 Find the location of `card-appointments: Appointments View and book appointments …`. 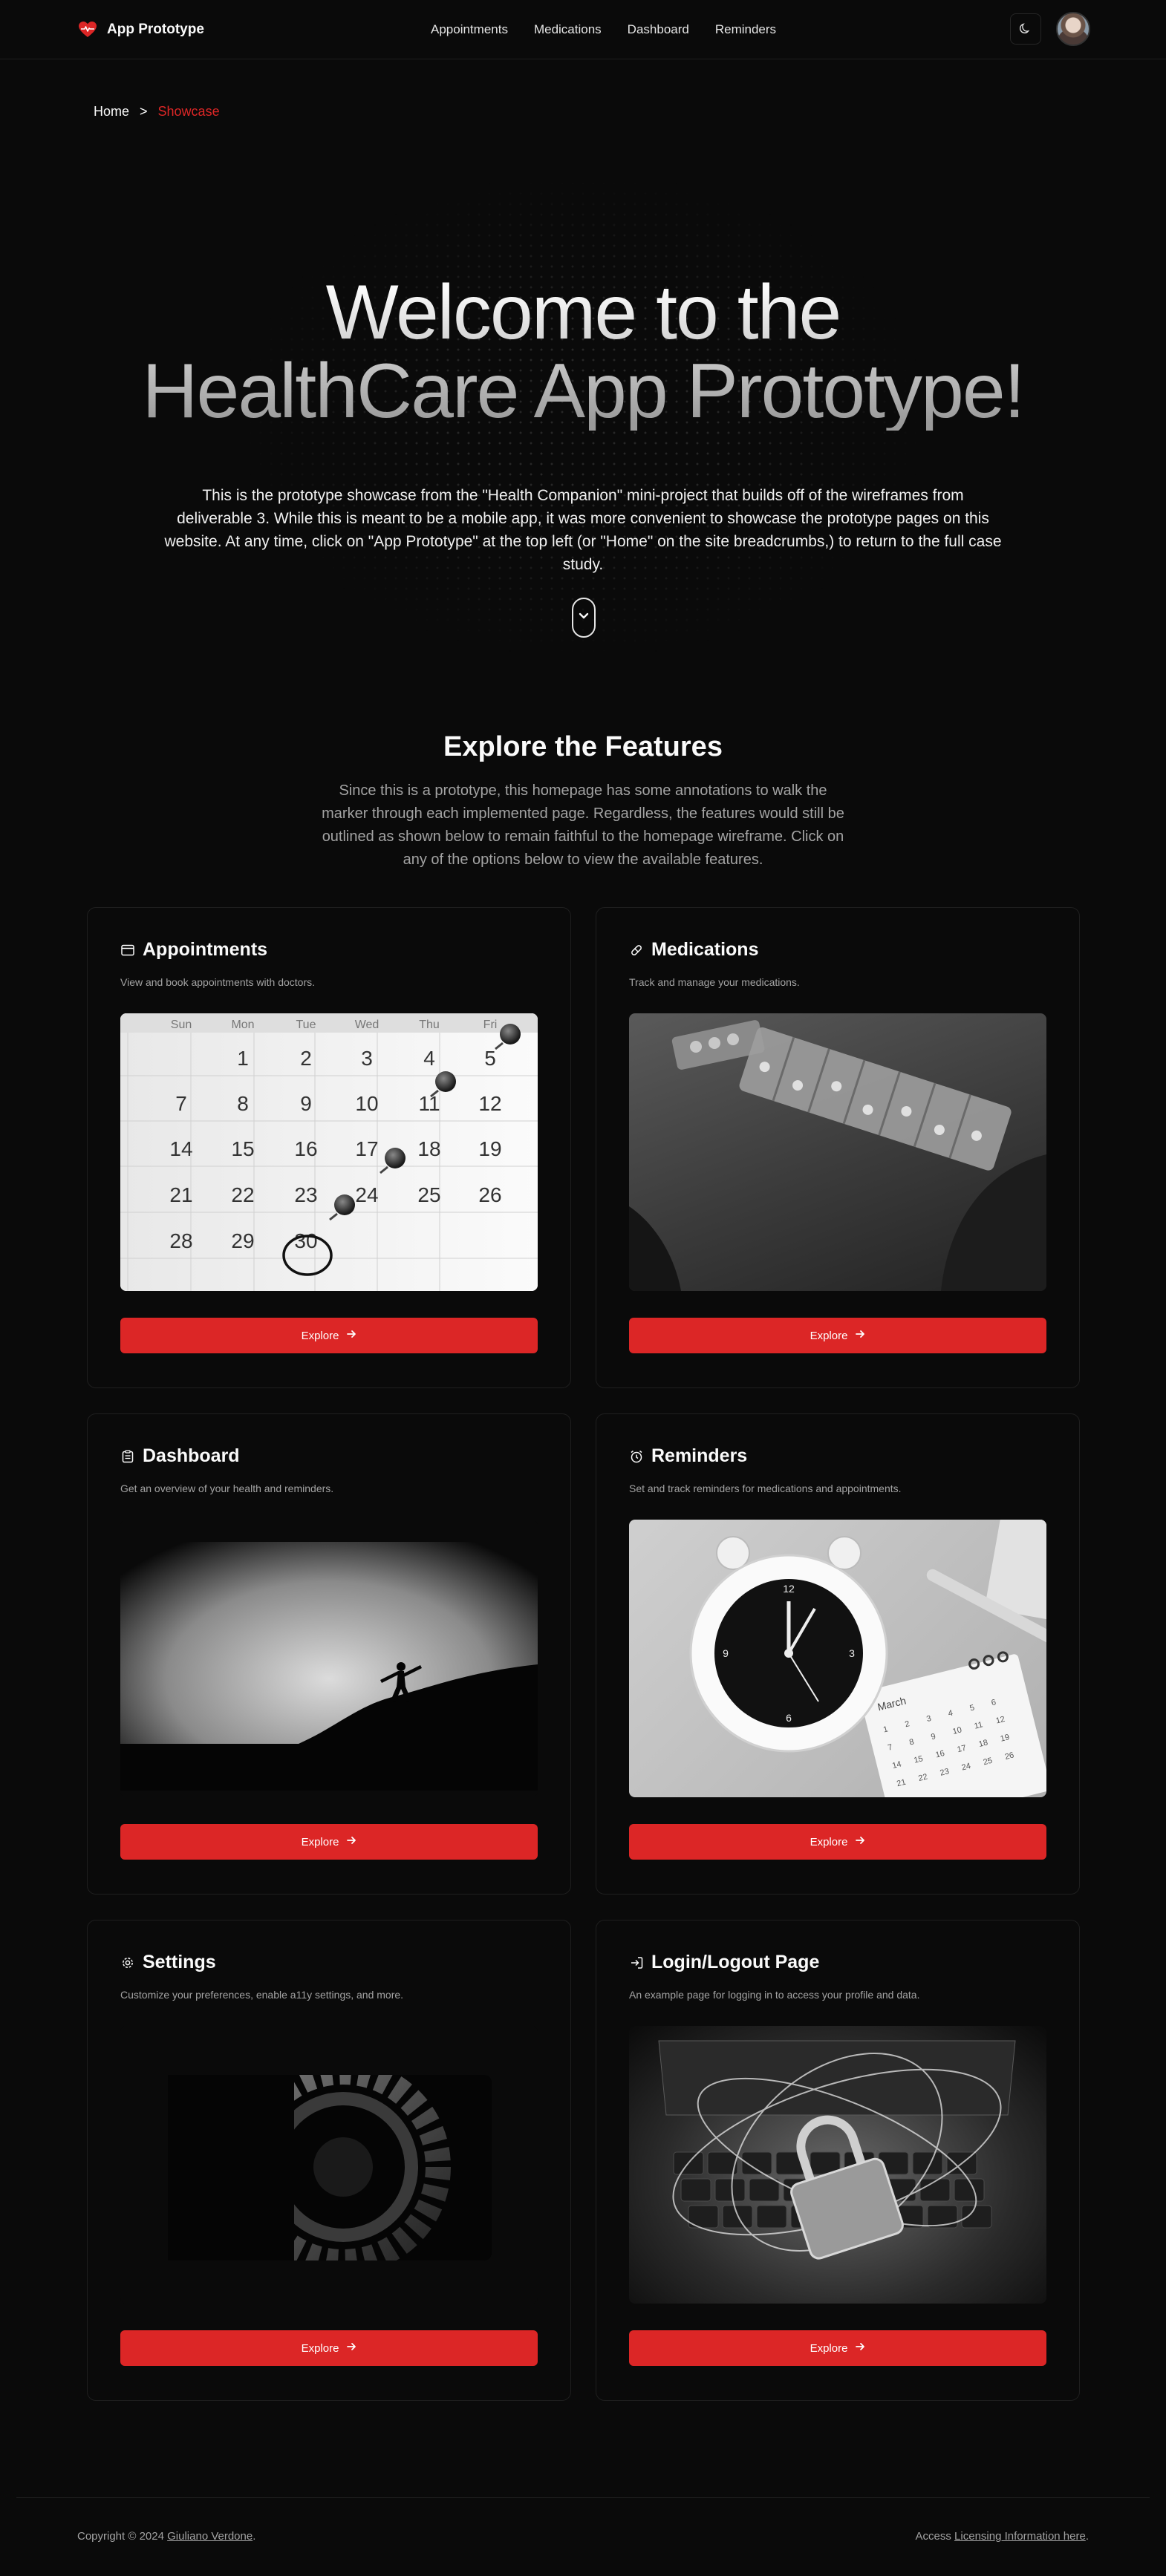

card-appointments: Appointments View and book appointments … is located at coordinates (329, 1147).